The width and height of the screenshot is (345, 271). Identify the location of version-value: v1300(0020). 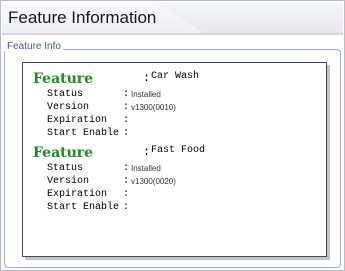
(153, 181).